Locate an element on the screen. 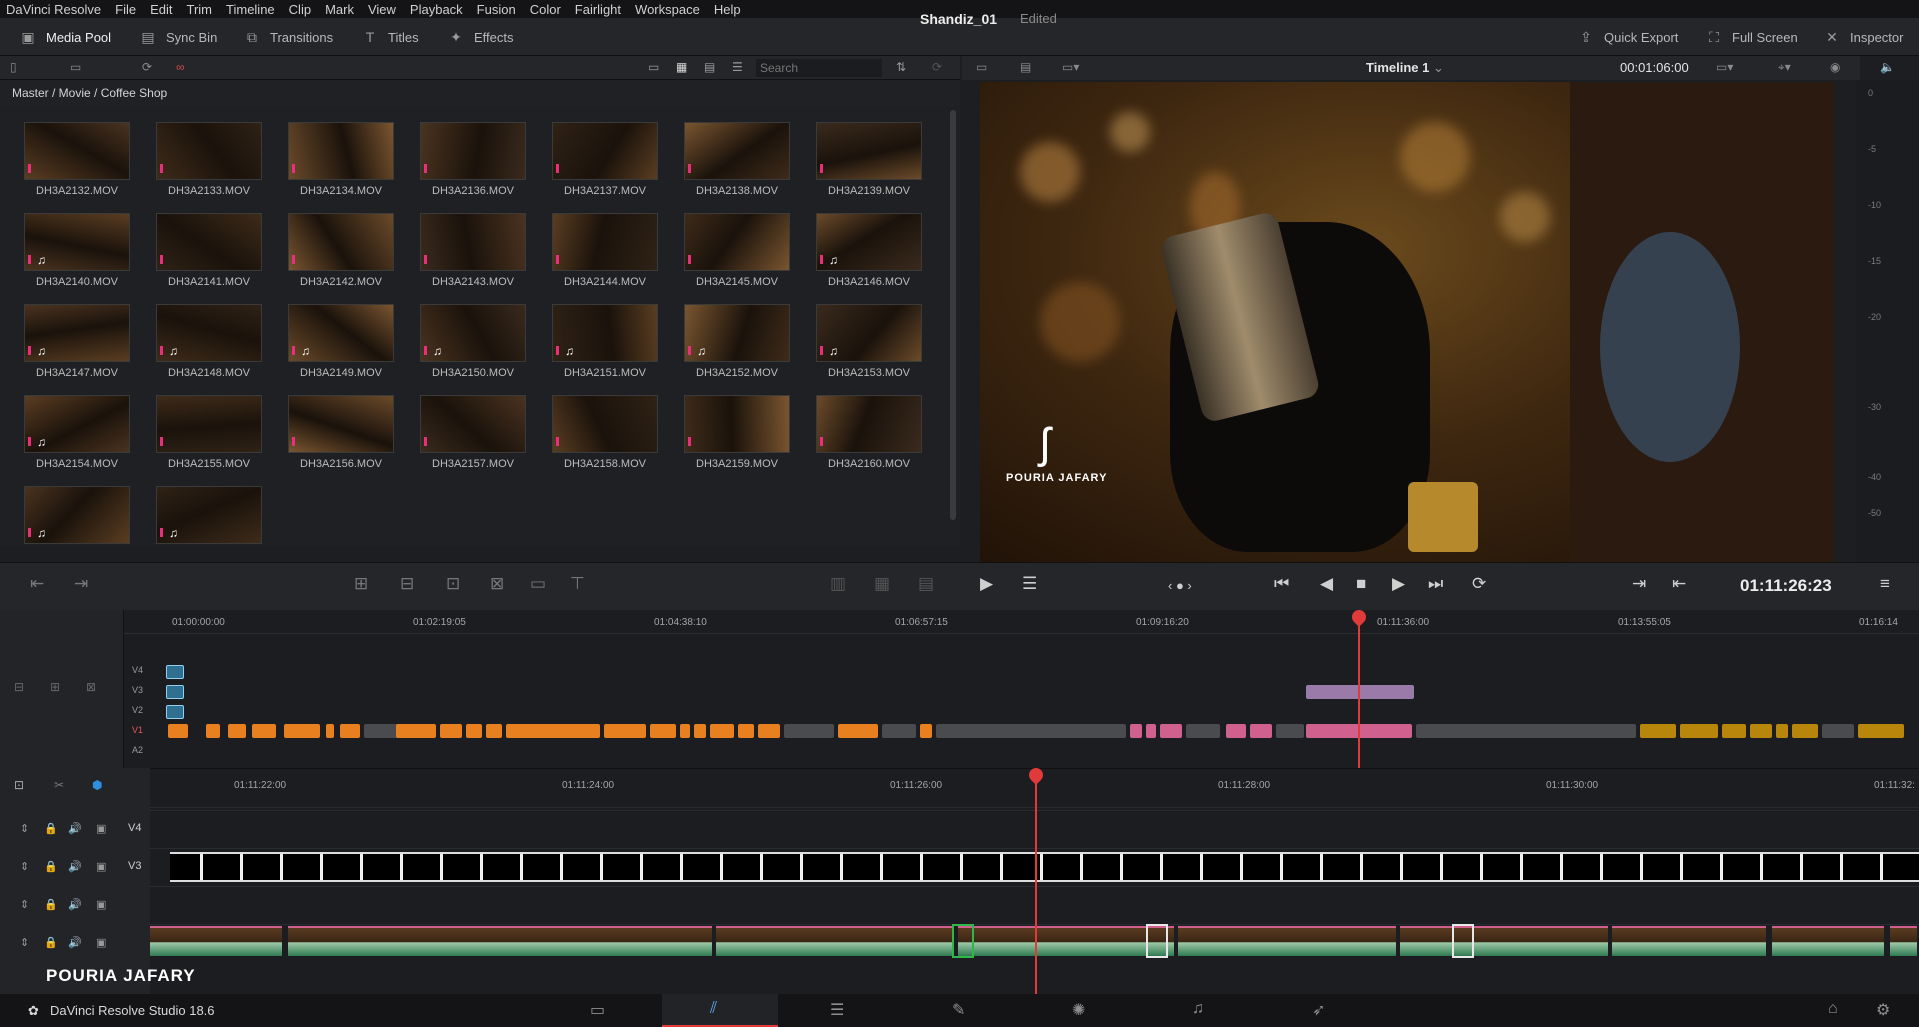 This screenshot has height=1027, width=1919. skip-to-end-icon: ⏭ is located at coordinates (1435, 584).